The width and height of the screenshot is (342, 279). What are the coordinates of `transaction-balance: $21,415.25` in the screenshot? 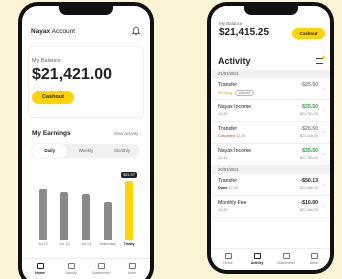 It's located at (309, 136).